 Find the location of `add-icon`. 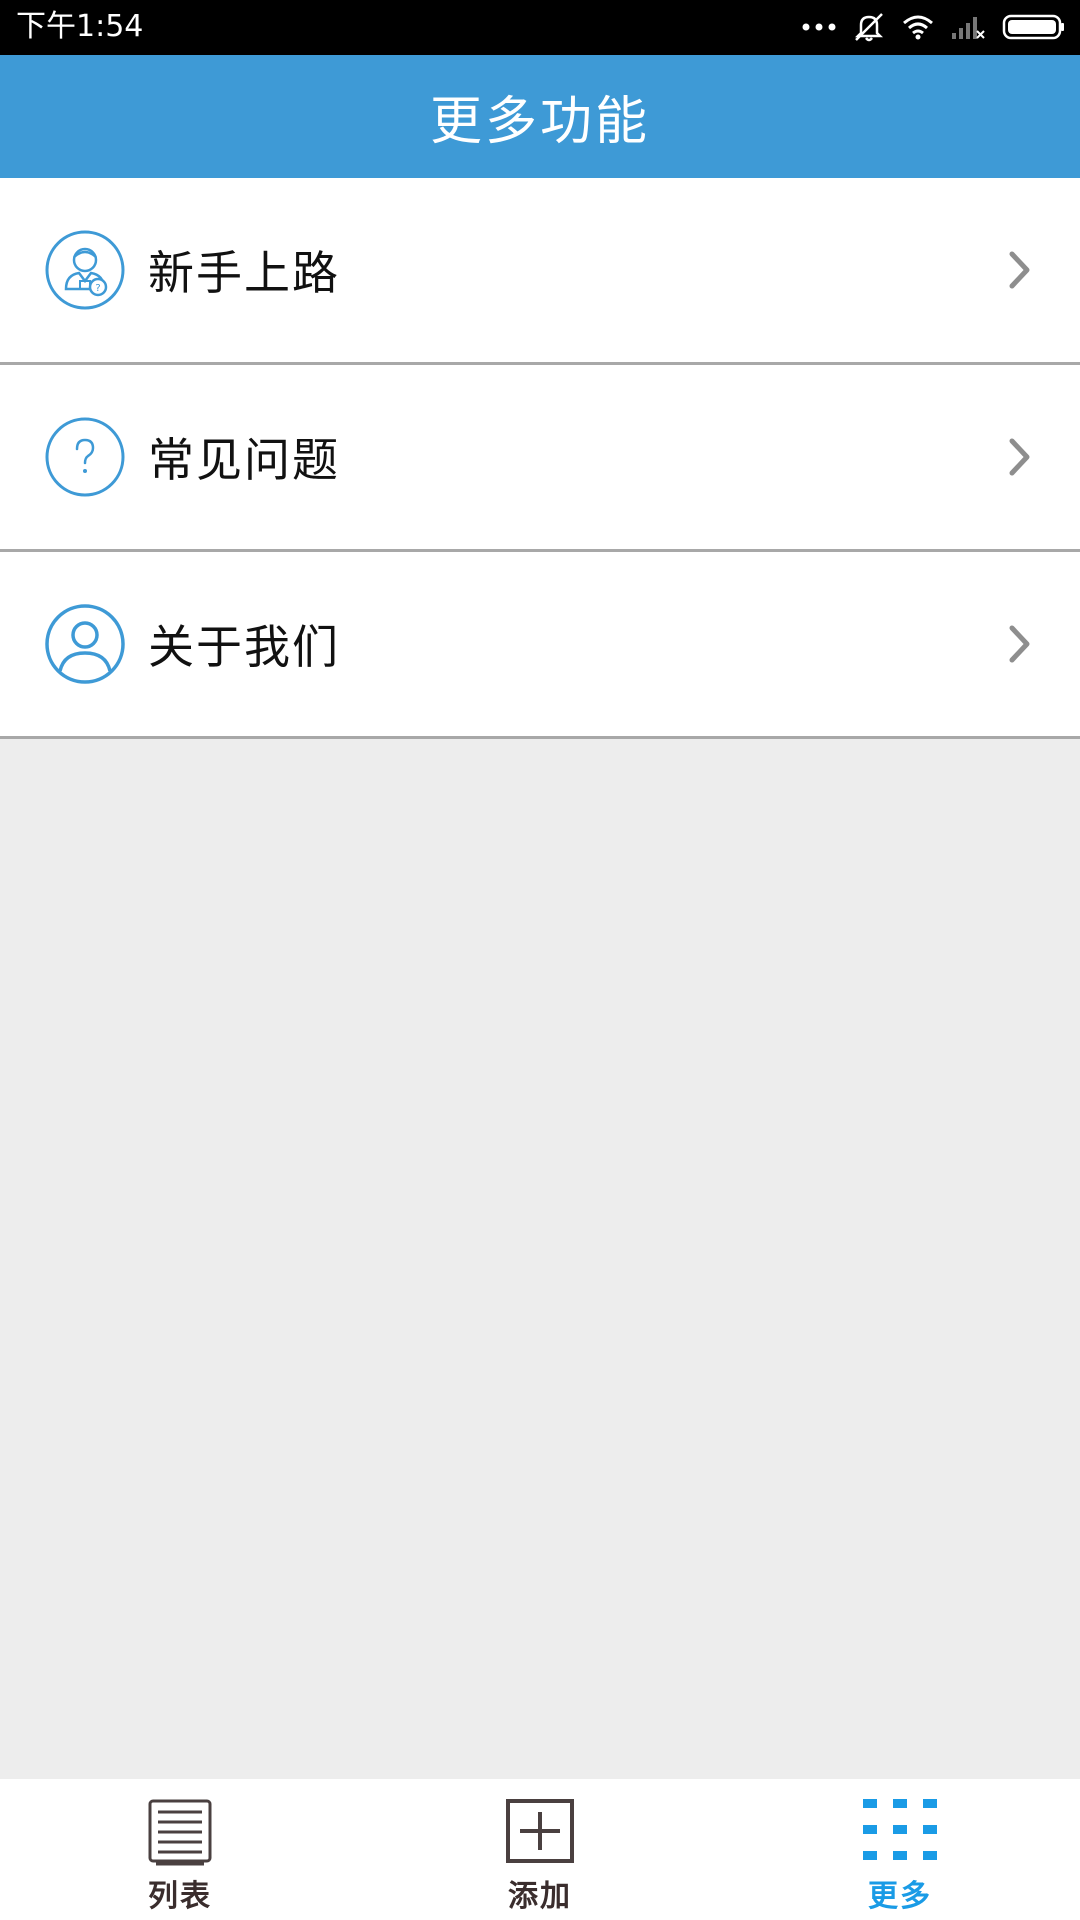

add-icon is located at coordinates (540, 1831).